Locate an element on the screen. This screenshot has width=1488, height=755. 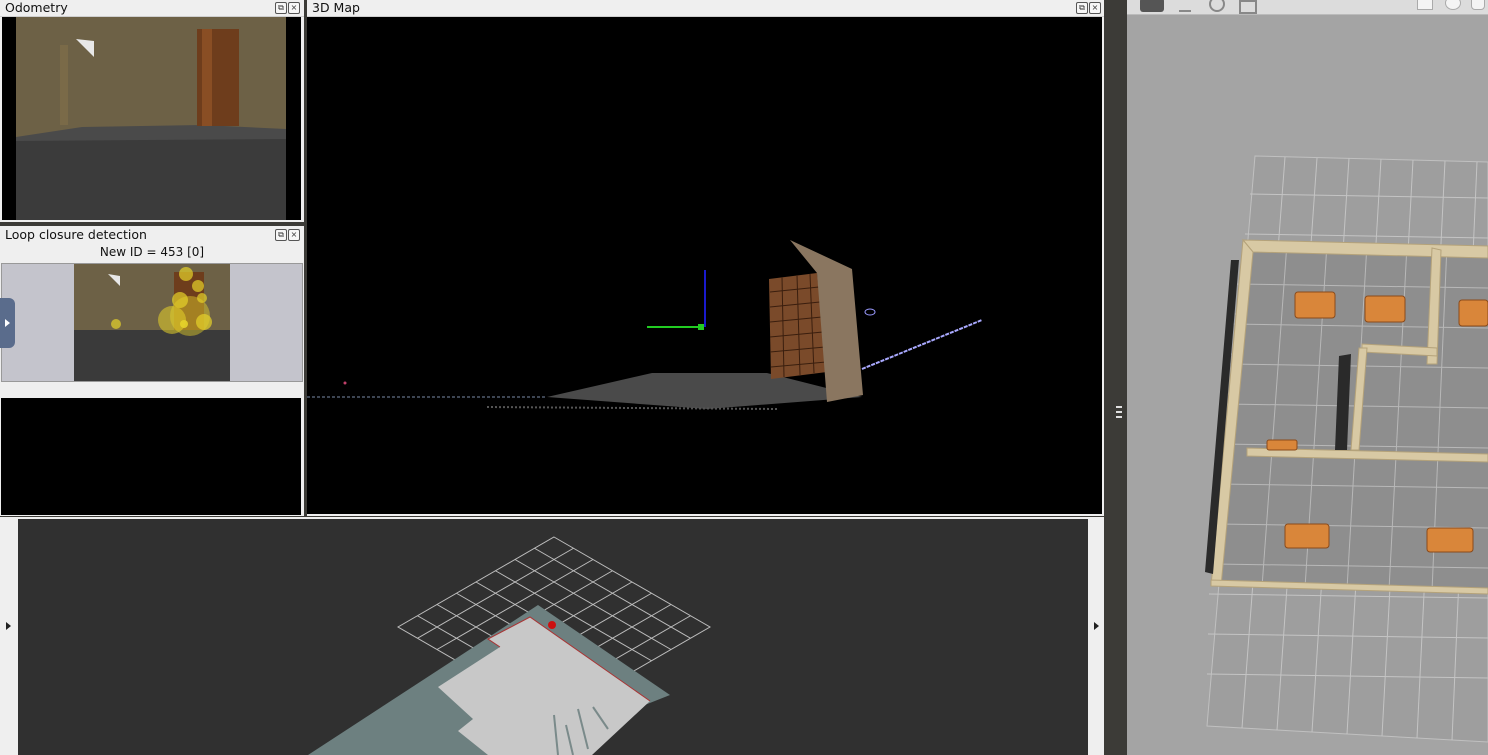
sphere-shape-icon is located at coordinates (1453, 5).